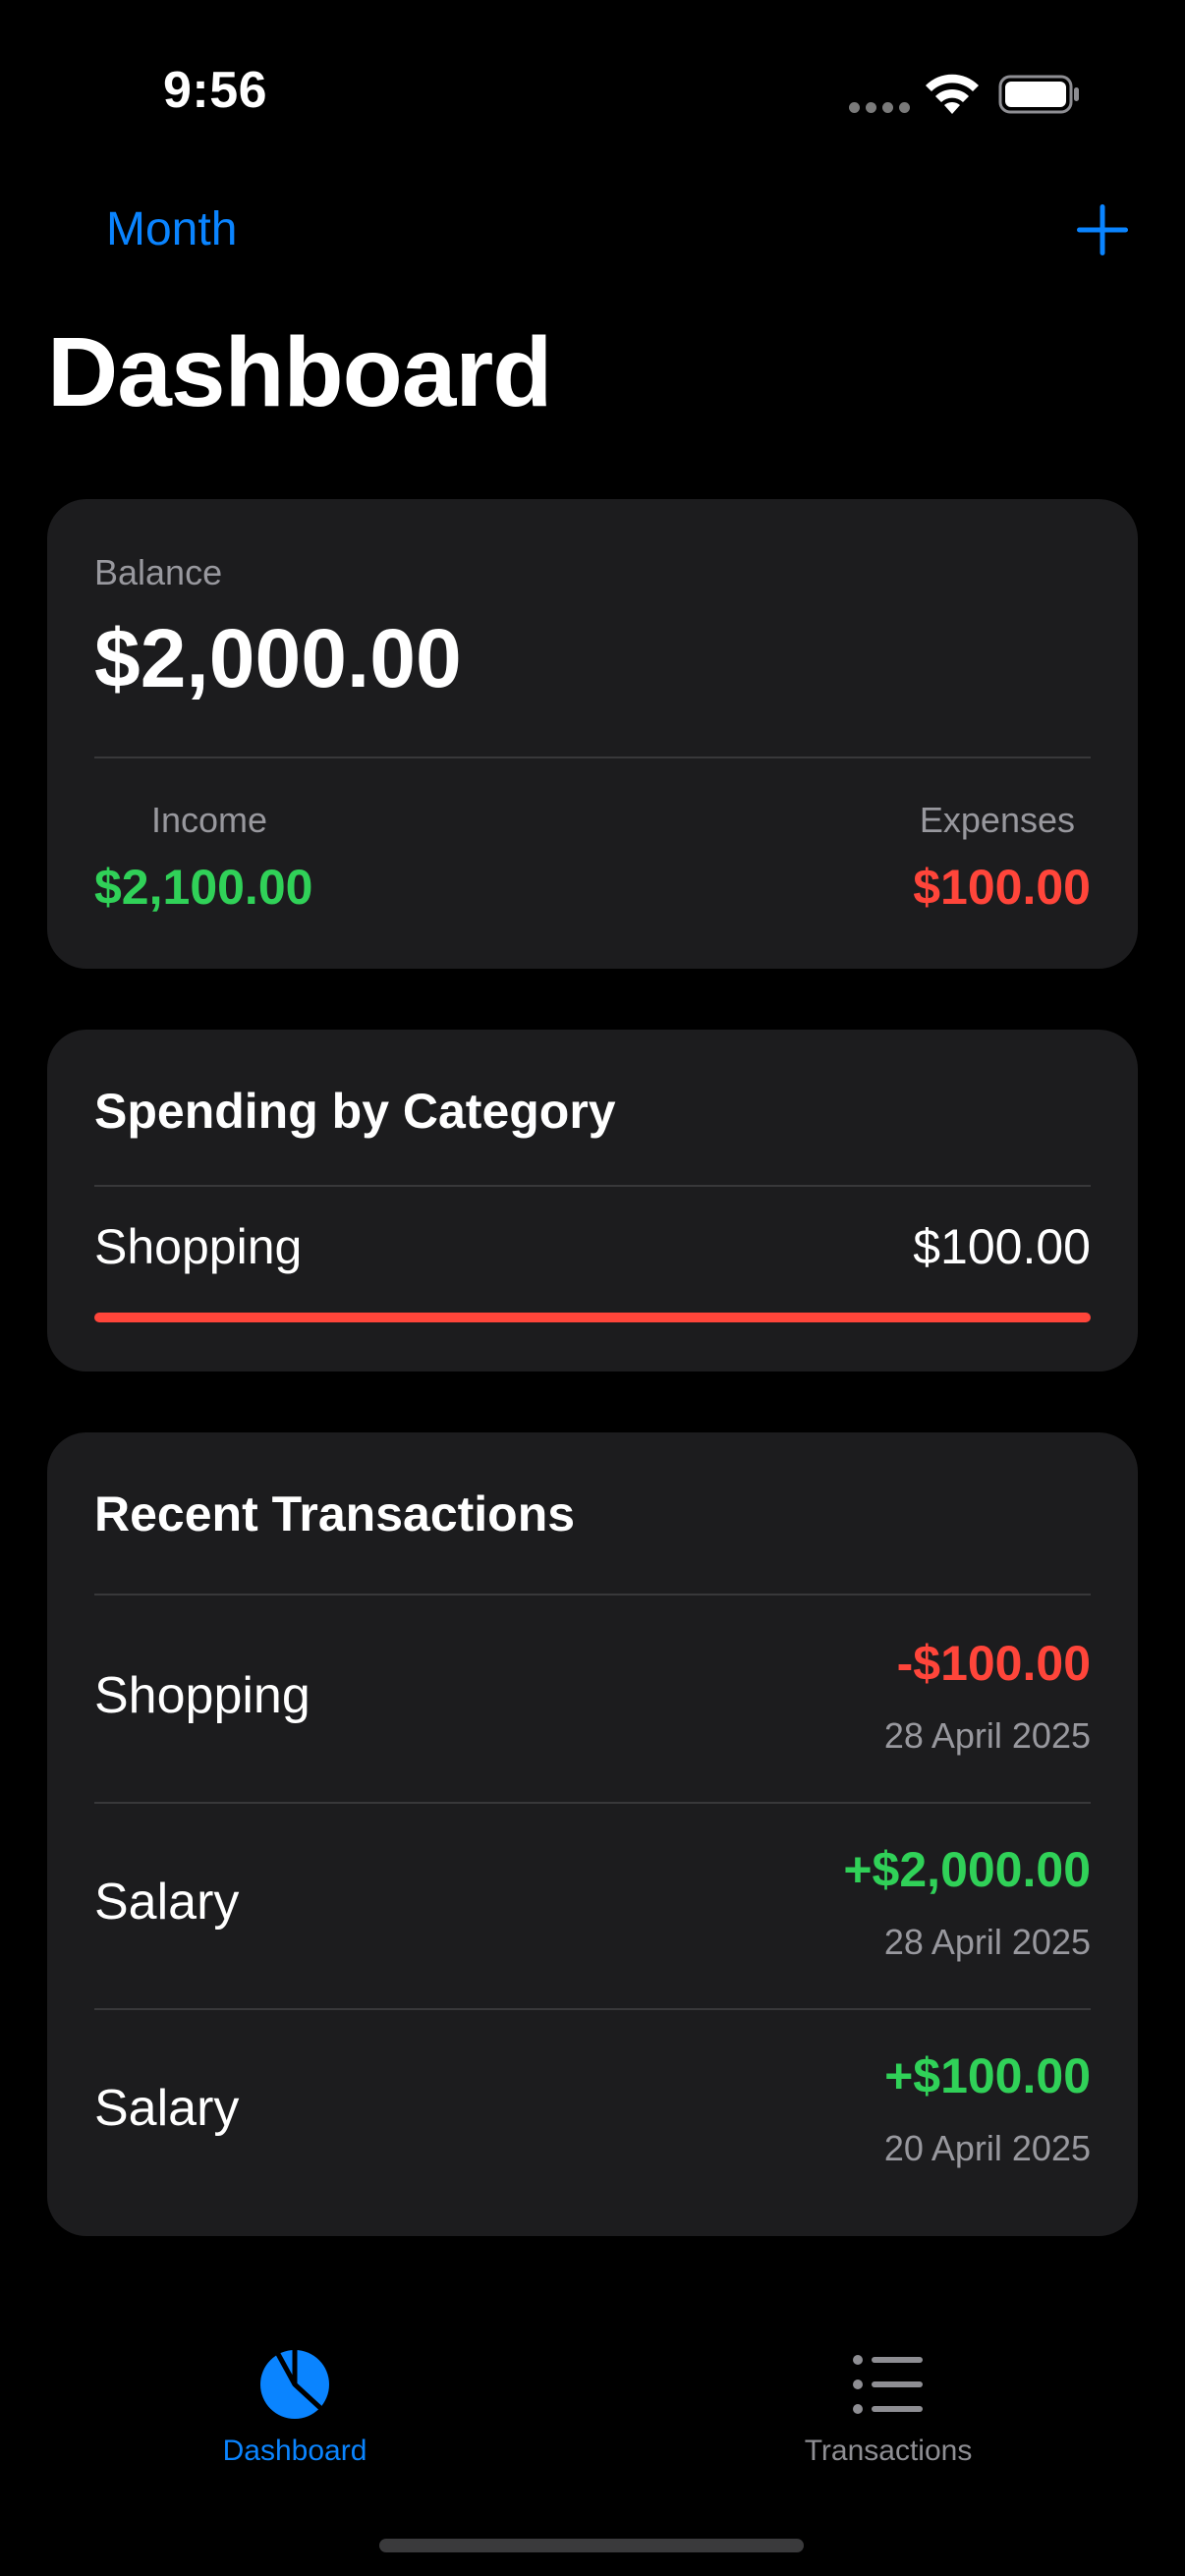 The image size is (1185, 2576). What do you see at coordinates (294, 2451) in the screenshot?
I see `tab-label: Dashboard` at bounding box center [294, 2451].